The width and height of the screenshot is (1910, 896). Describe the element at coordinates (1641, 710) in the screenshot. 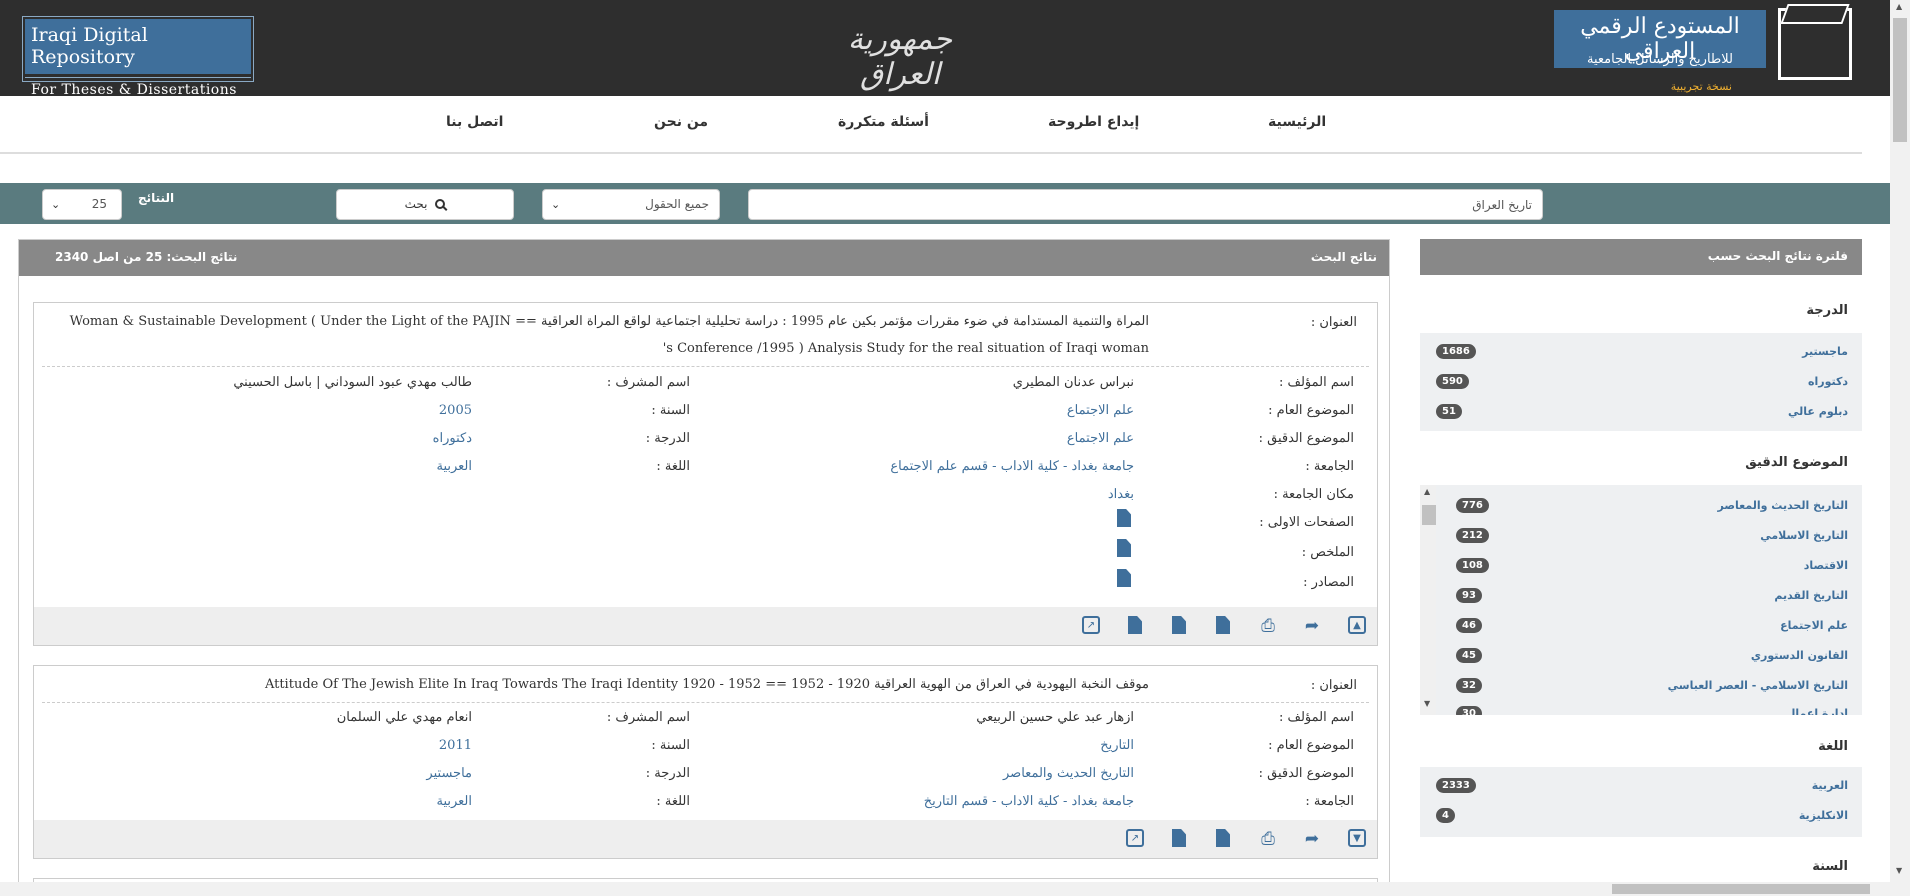

I see `filter-item: ادارة اعمال 30` at that location.